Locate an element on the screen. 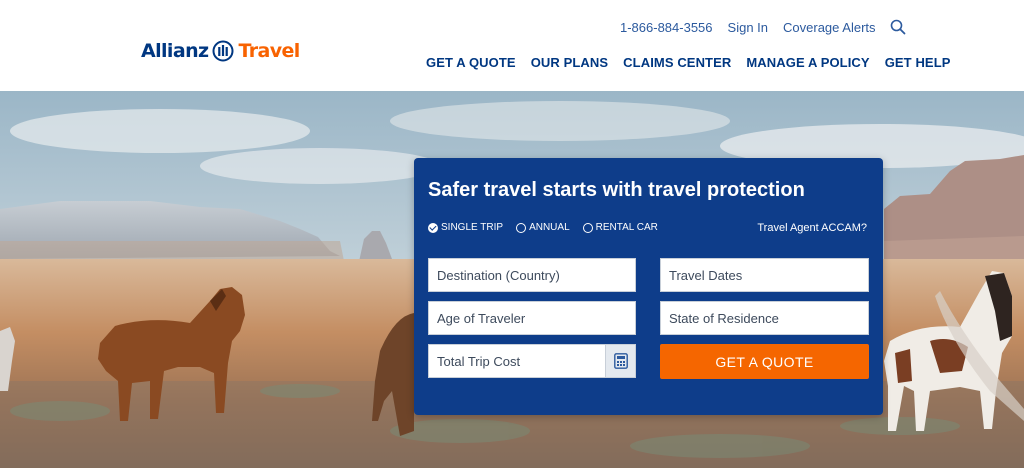 This screenshot has height=468, width=1024. travel-agent-link: Travel Agent ACCAM? is located at coordinates (812, 228).